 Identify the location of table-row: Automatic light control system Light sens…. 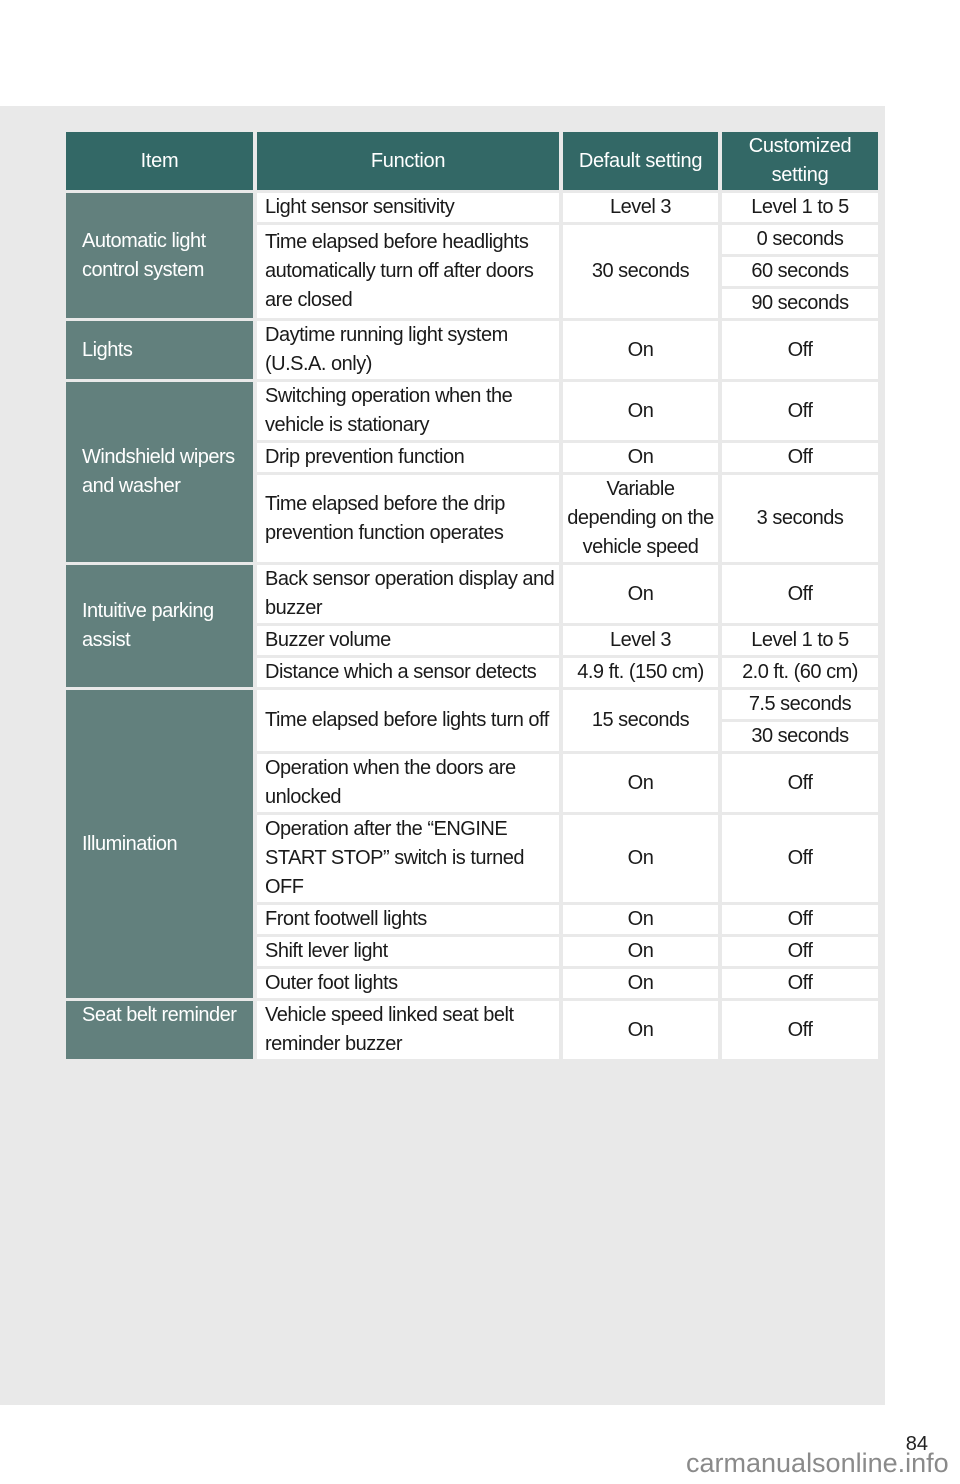
(472, 255).